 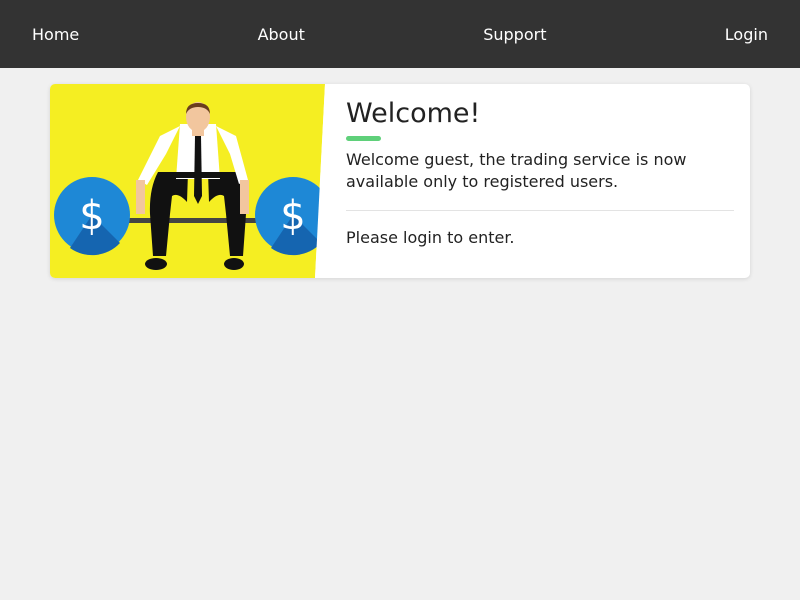 I want to click on weightlifter-illustration: $ $, so click(x=190, y=181).